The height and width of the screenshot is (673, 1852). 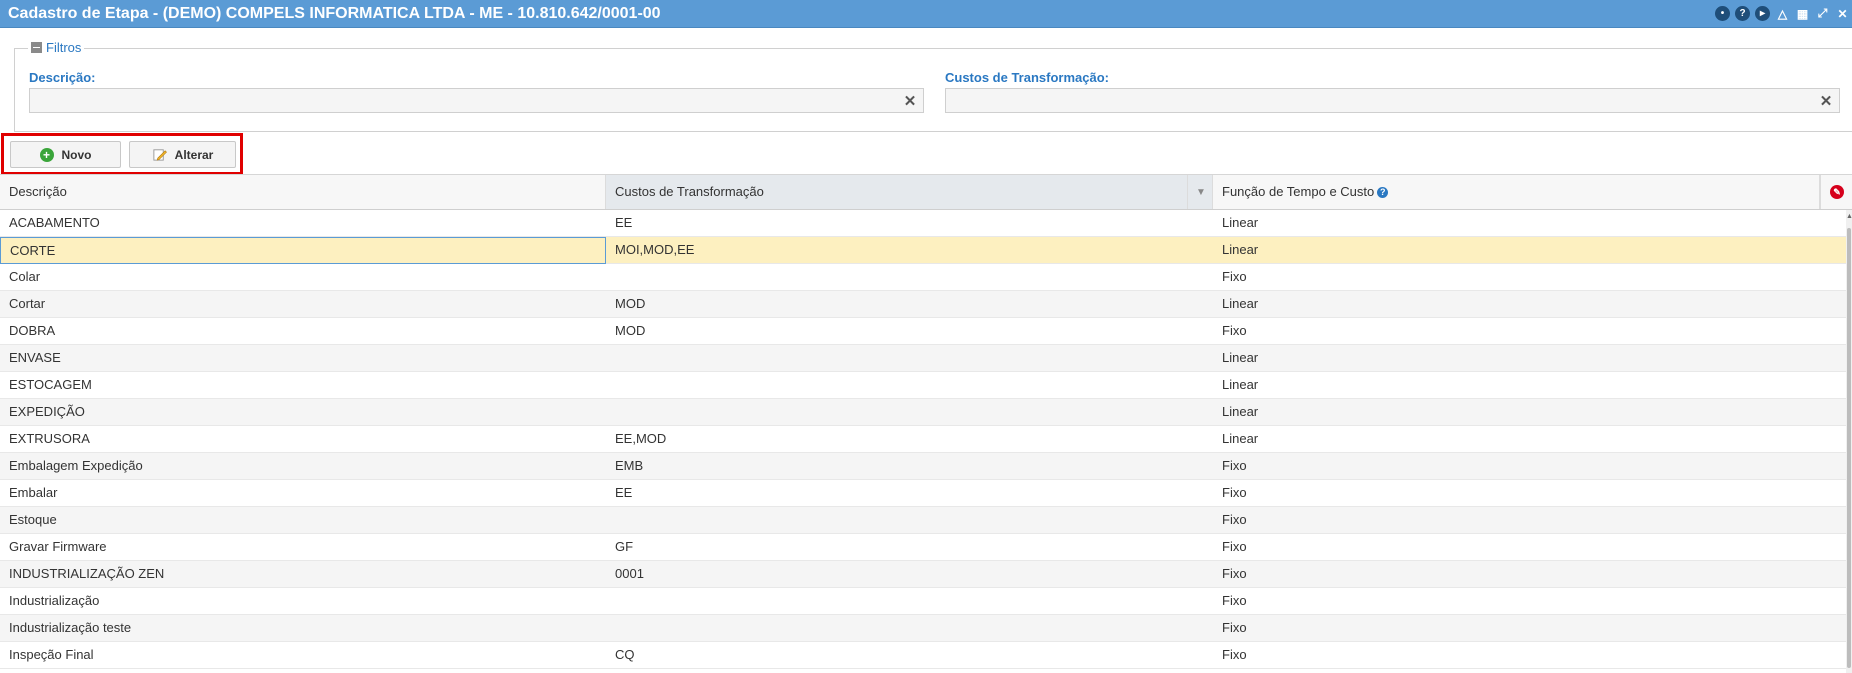 I want to click on column-header-custos: Custos de Transformação, so click(x=909, y=192).